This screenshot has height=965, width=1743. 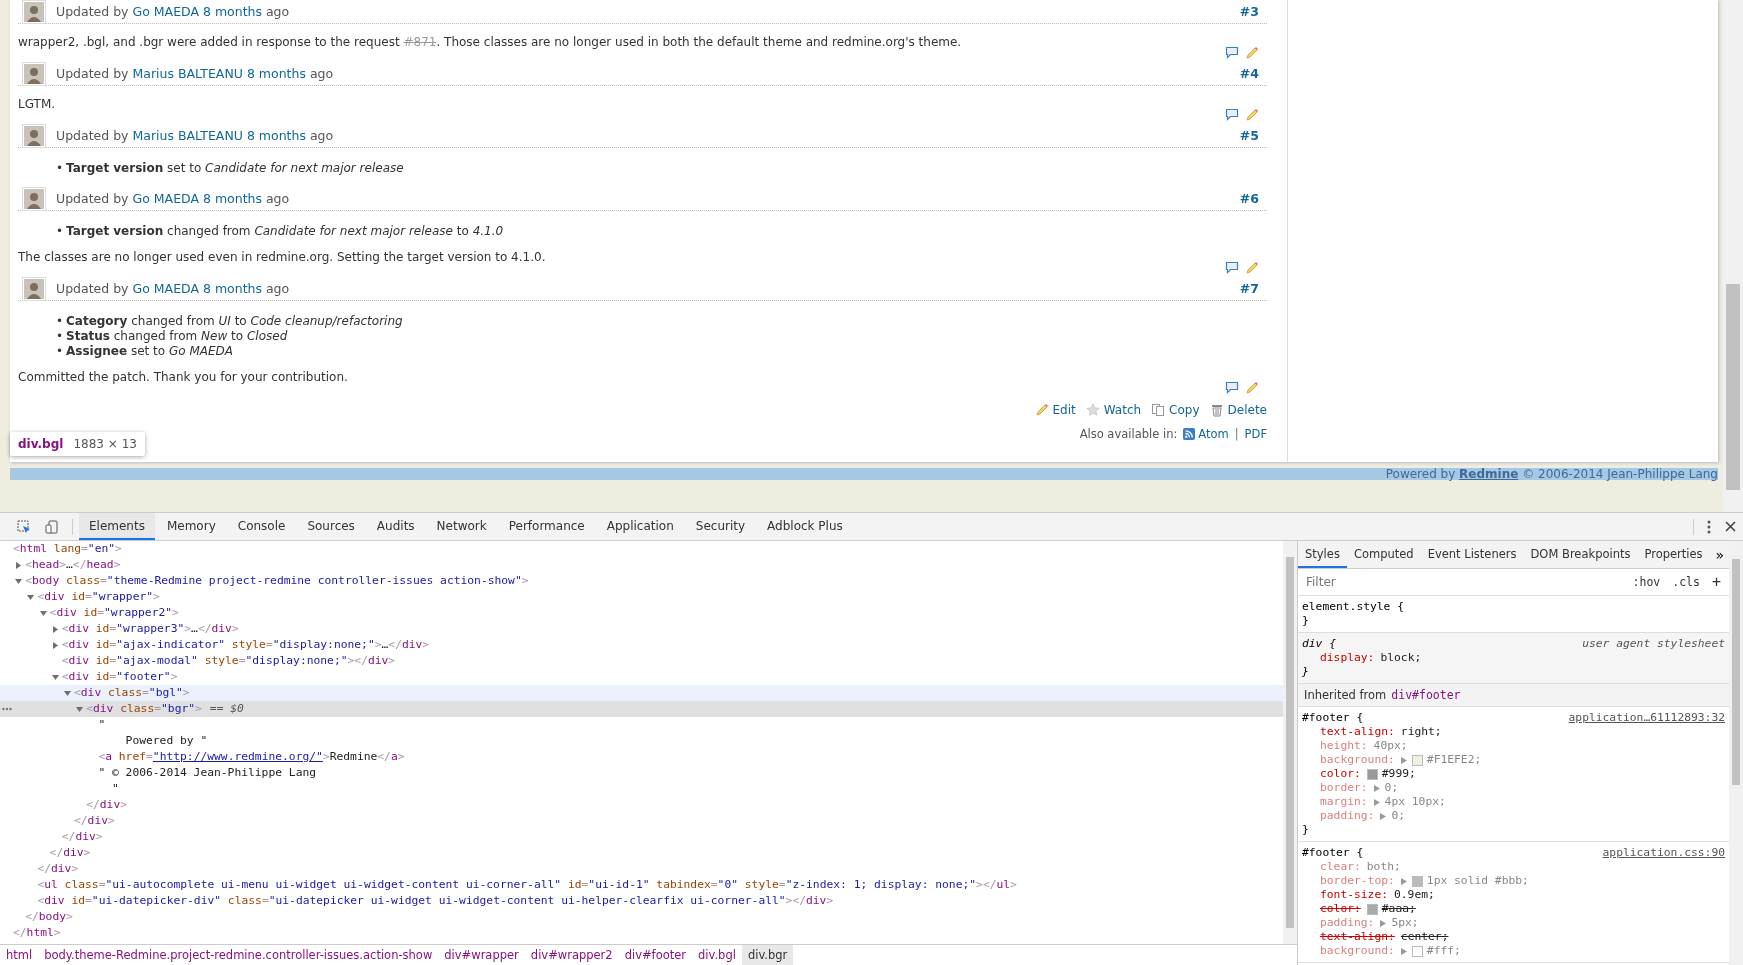 I want to click on property-value: #fff;, so click(x=1443, y=951).